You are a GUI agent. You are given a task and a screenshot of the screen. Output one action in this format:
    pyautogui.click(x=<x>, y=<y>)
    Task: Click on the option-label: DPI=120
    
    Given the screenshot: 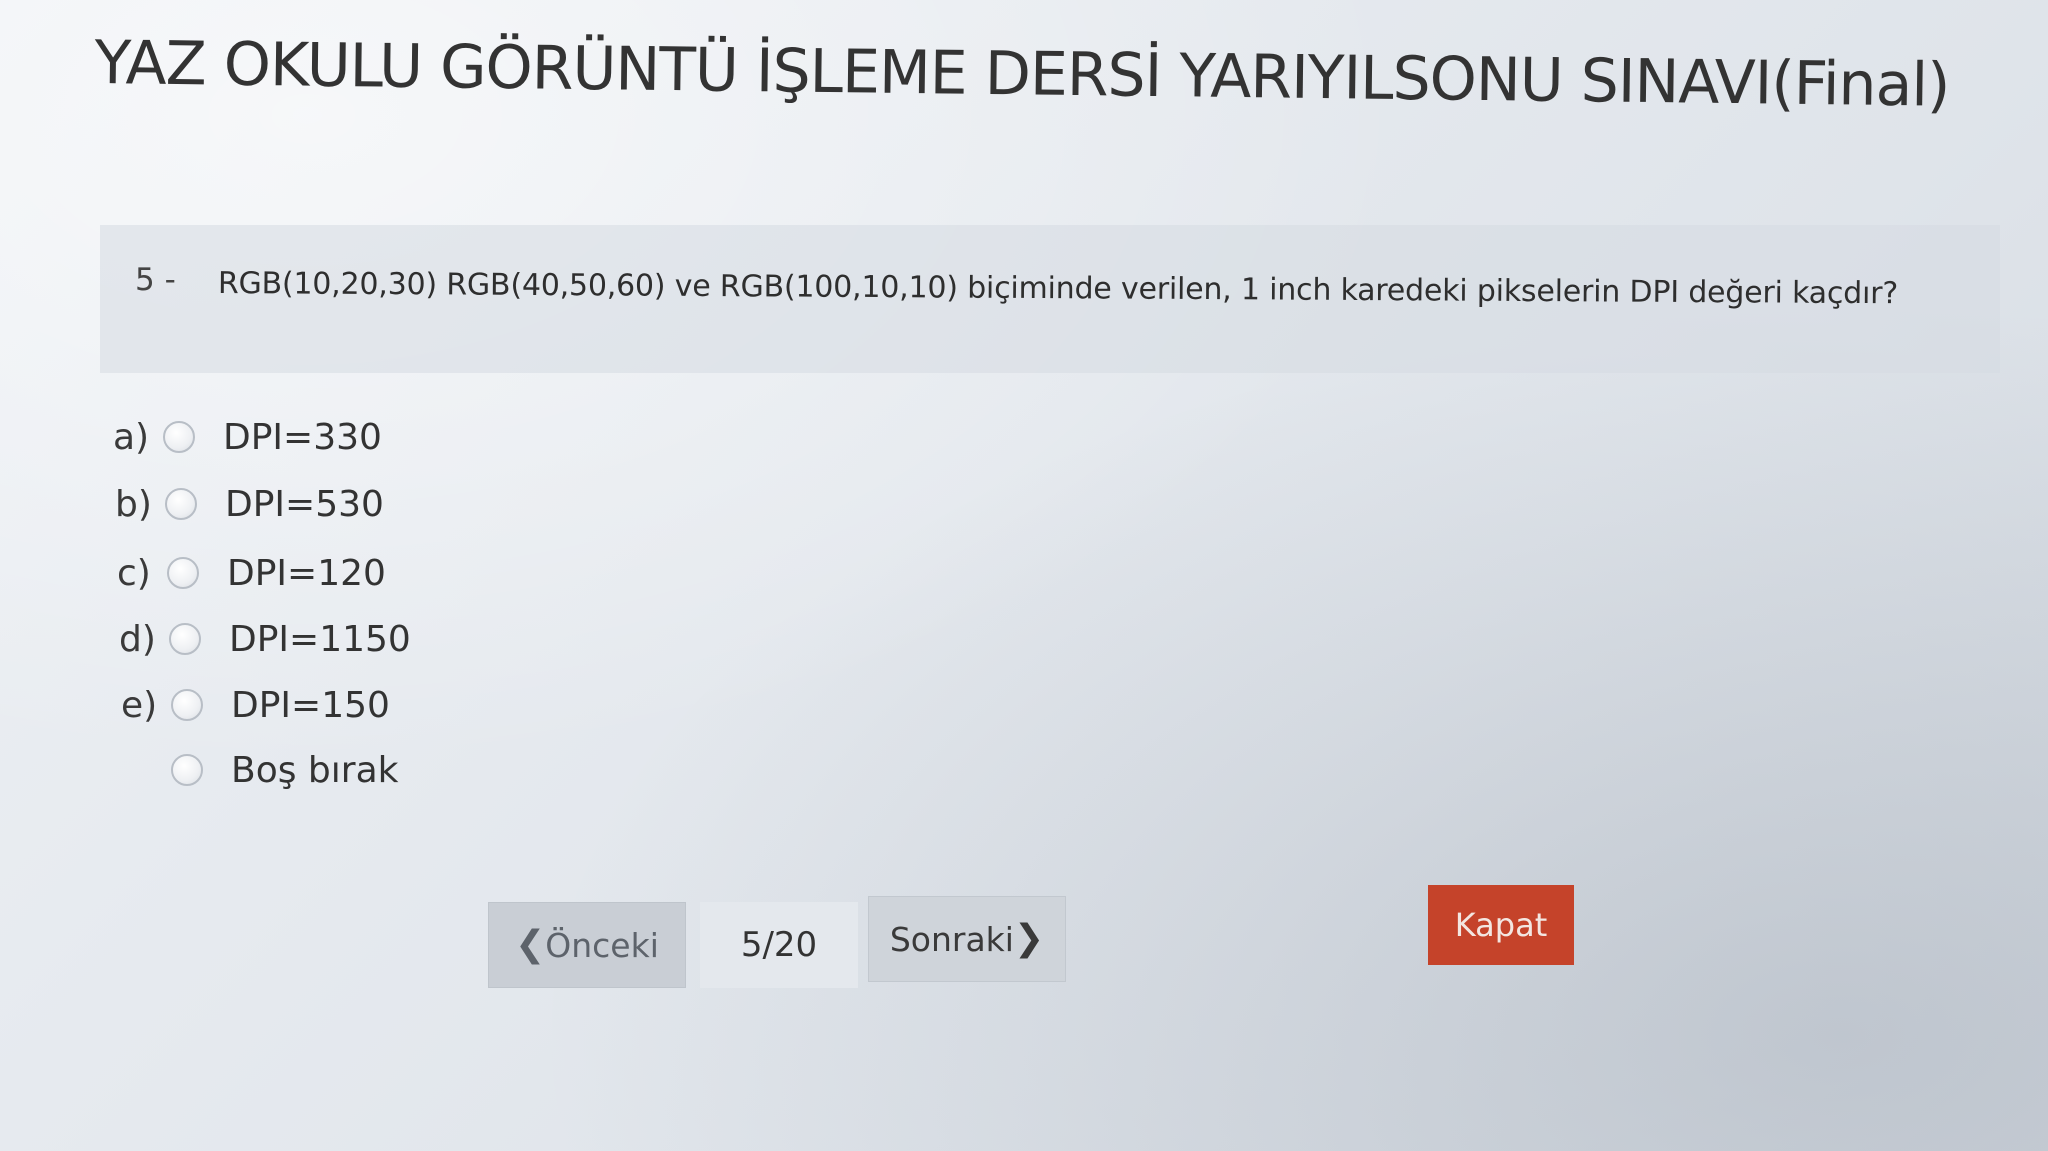 What is the action you would take?
    pyautogui.click(x=306, y=573)
    